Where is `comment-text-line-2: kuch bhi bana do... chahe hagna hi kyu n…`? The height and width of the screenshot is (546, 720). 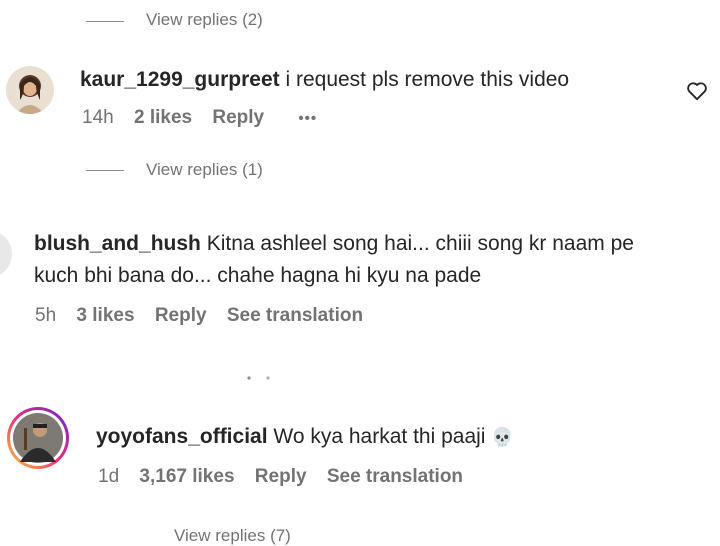
comment-text-line-2: kuch bhi bana do... chahe hagna hi kyu n… is located at coordinates (258, 275).